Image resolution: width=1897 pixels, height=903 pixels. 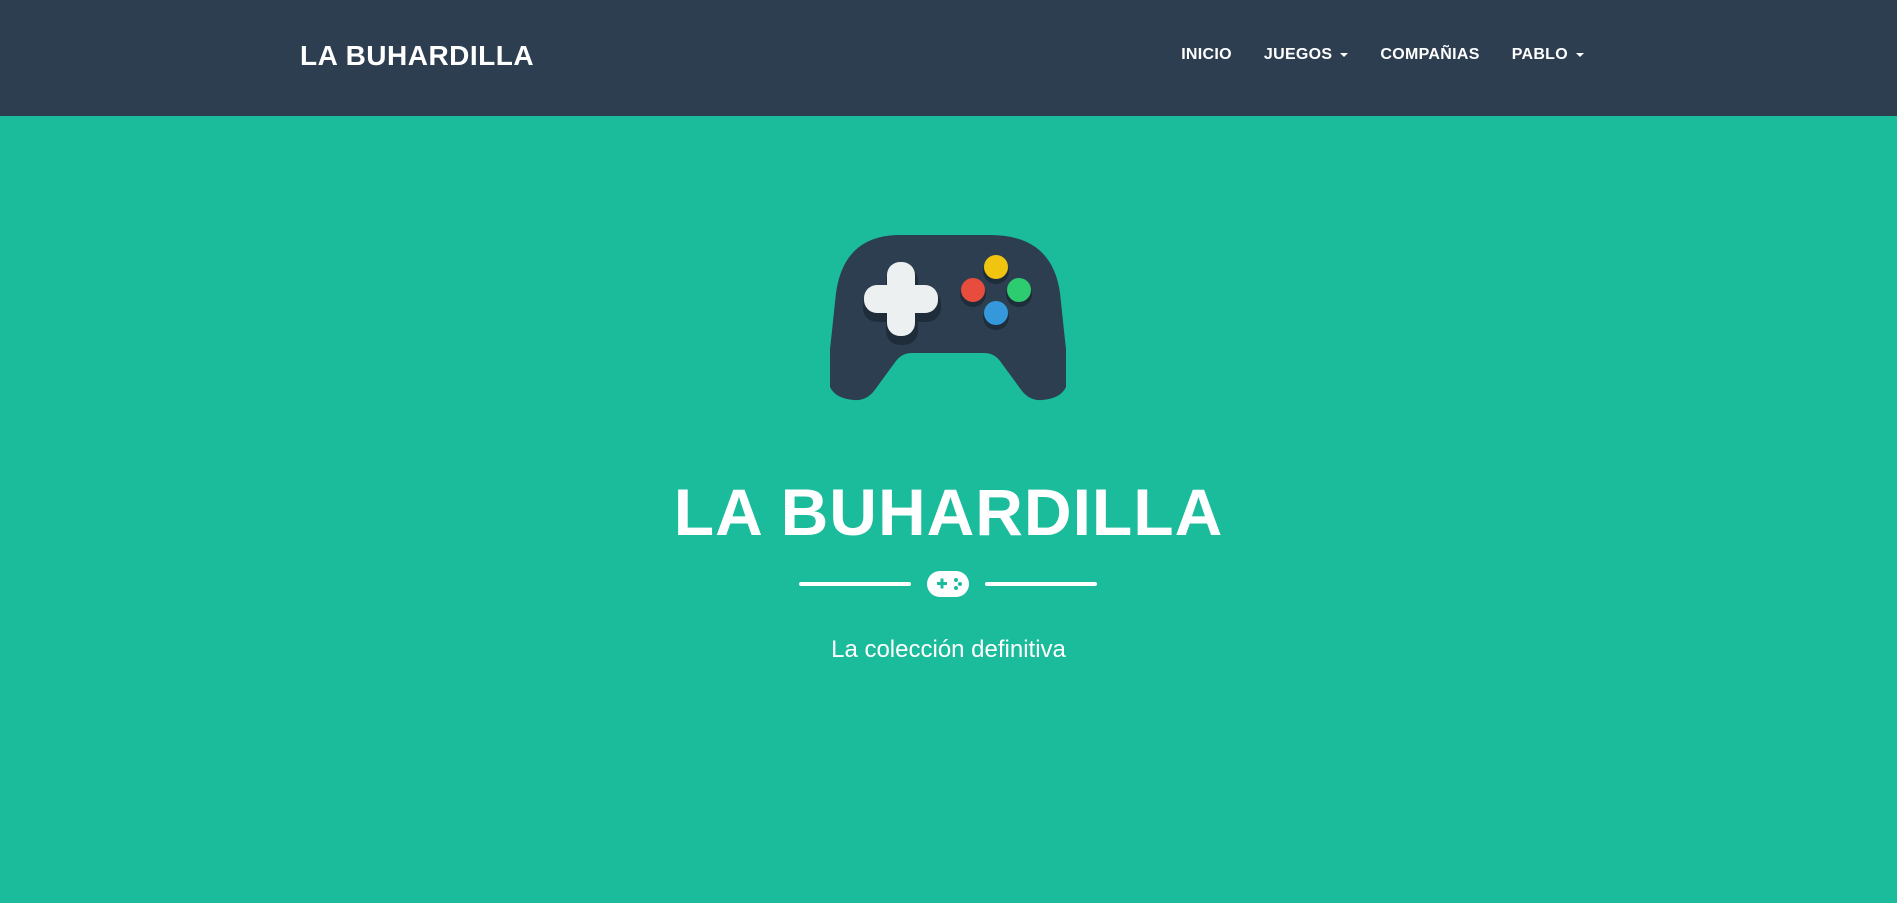 I want to click on hero-subtitle: La colección definitiva, so click(x=948, y=649).